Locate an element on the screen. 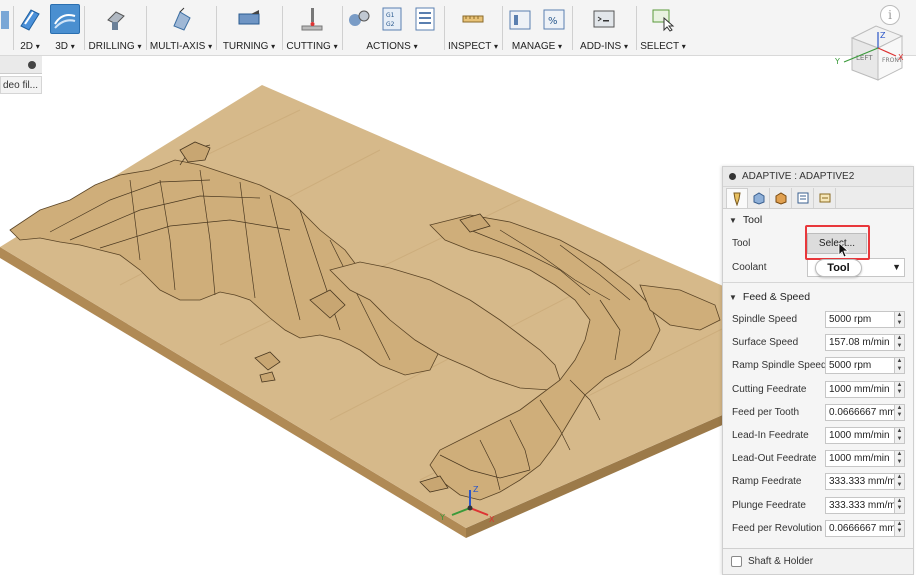 The width and height of the screenshot is (916, 575). triad-x-label: X is located at coordinates (492, 519).